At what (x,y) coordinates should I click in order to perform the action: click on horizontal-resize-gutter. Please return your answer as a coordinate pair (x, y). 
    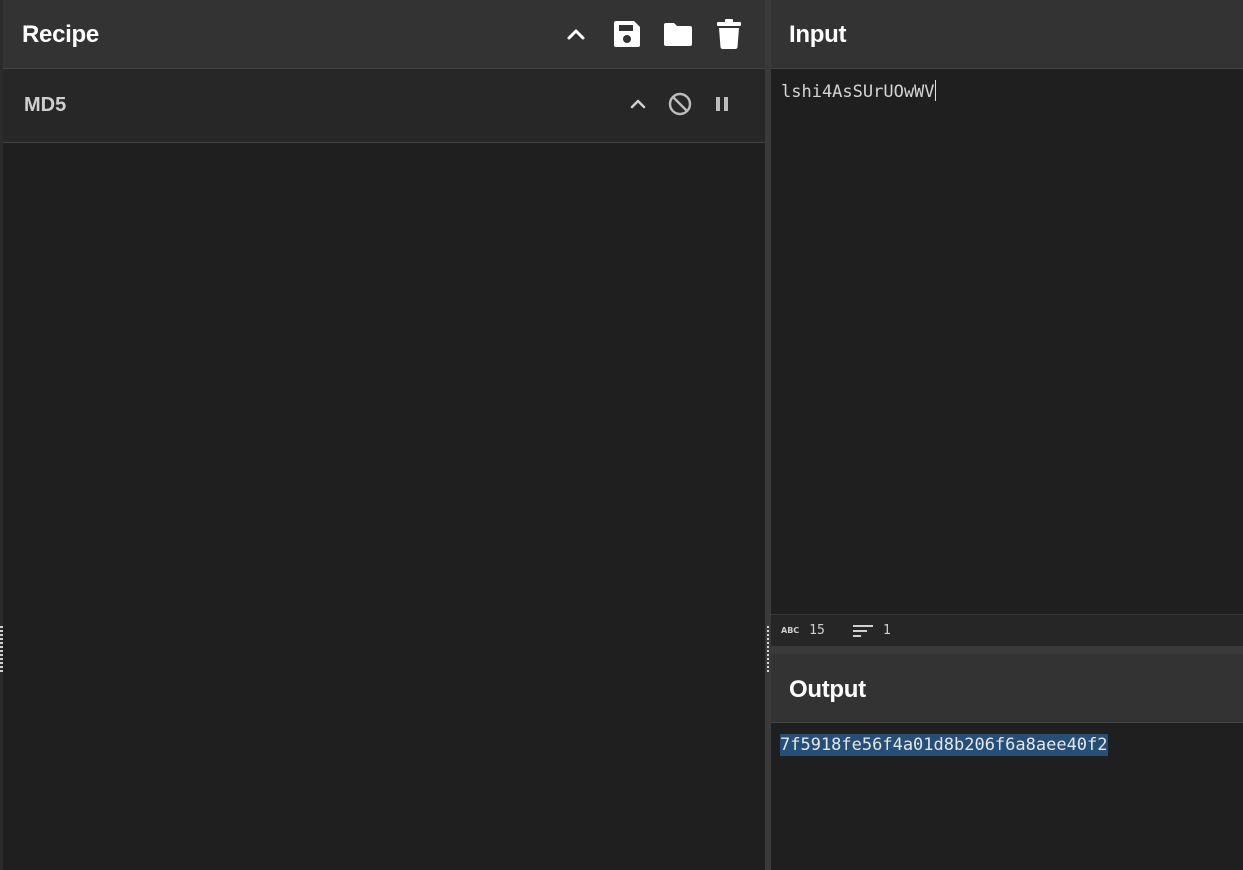
    Looking at the image, I should click on (1007, 650).